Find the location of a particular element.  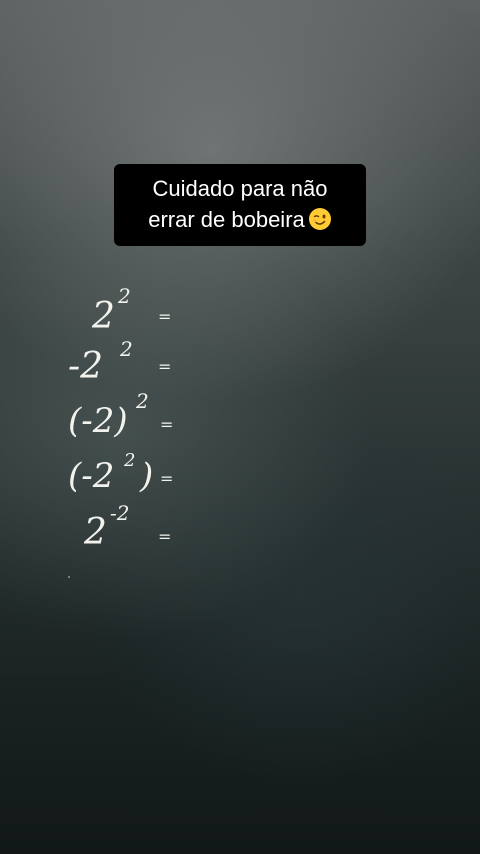

expression-1: 2 2 = is located at coordinates (131, 310).